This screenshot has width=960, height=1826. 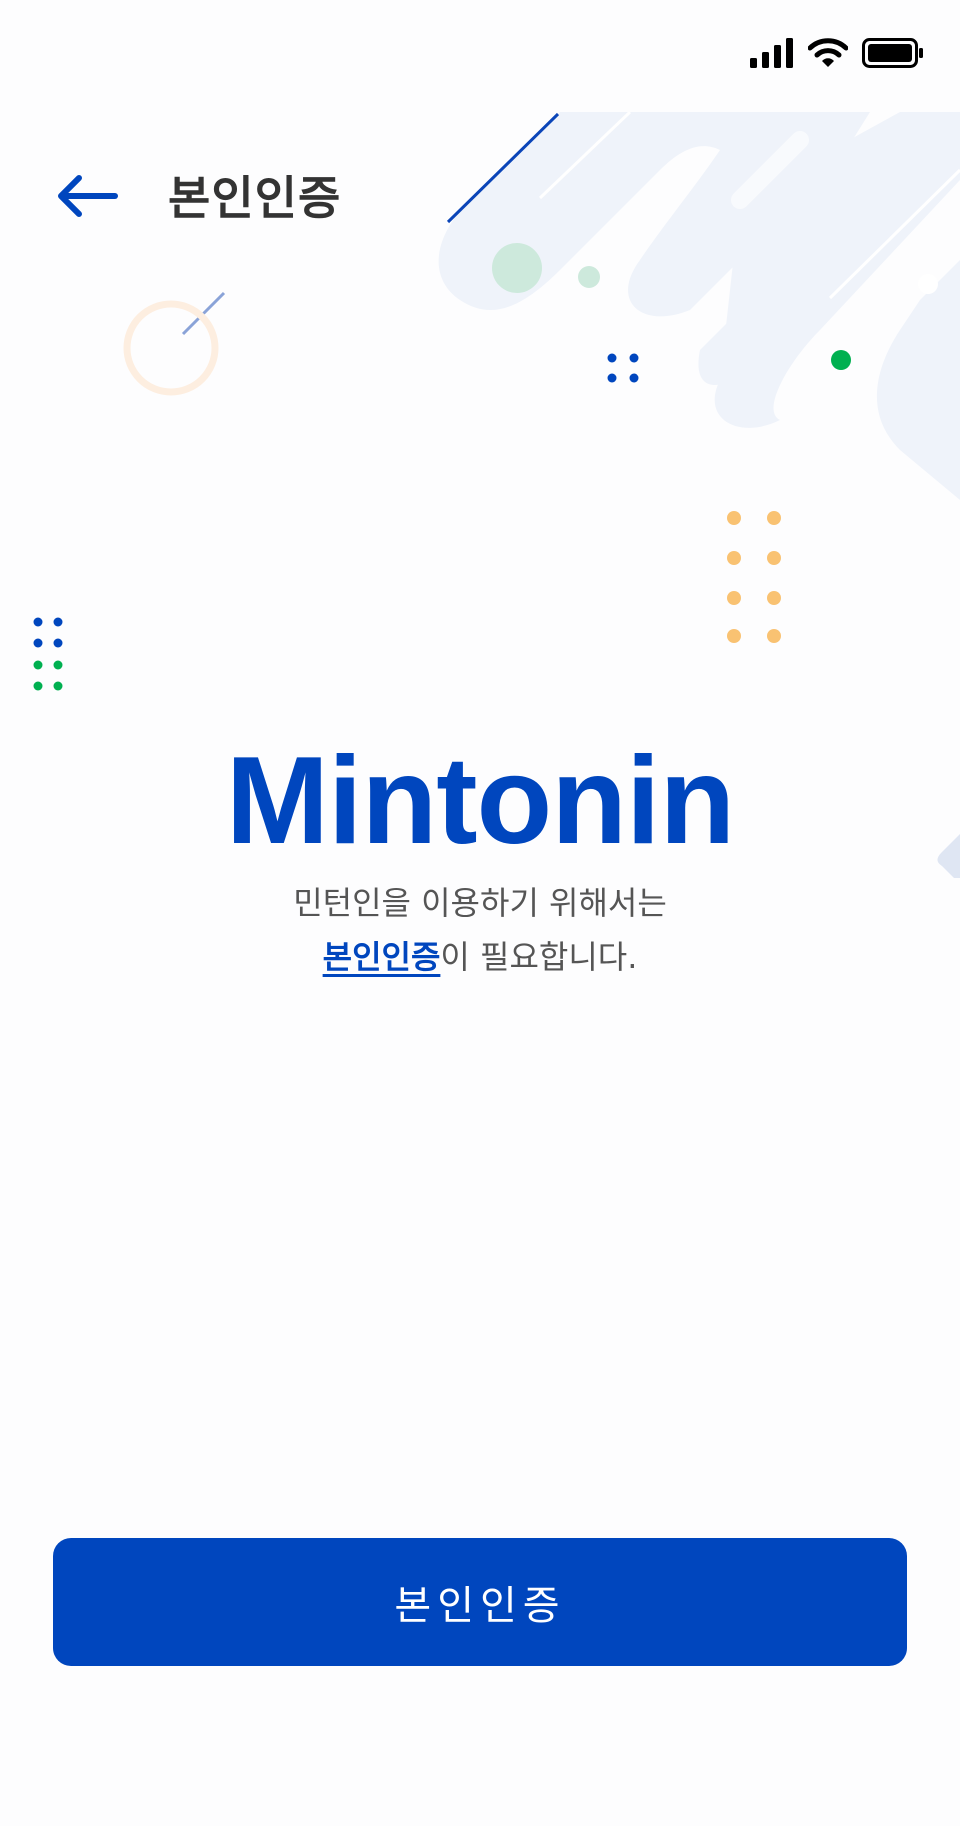 I want to click on description-highlight: 본인인증, so click(x=381, y=957).